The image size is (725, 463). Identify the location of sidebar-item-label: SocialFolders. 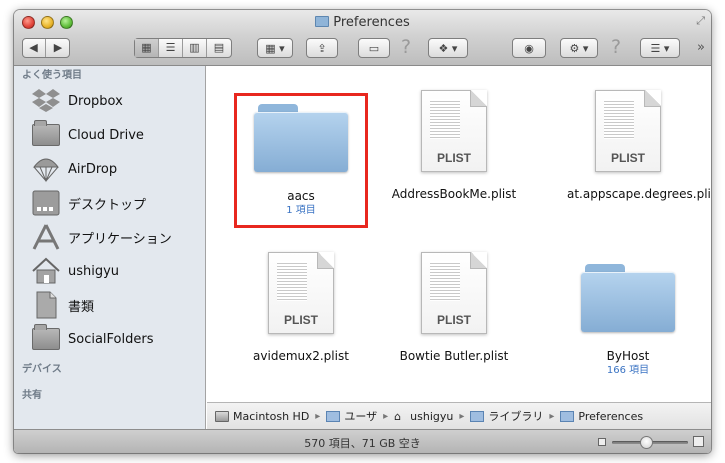
(111, 339).